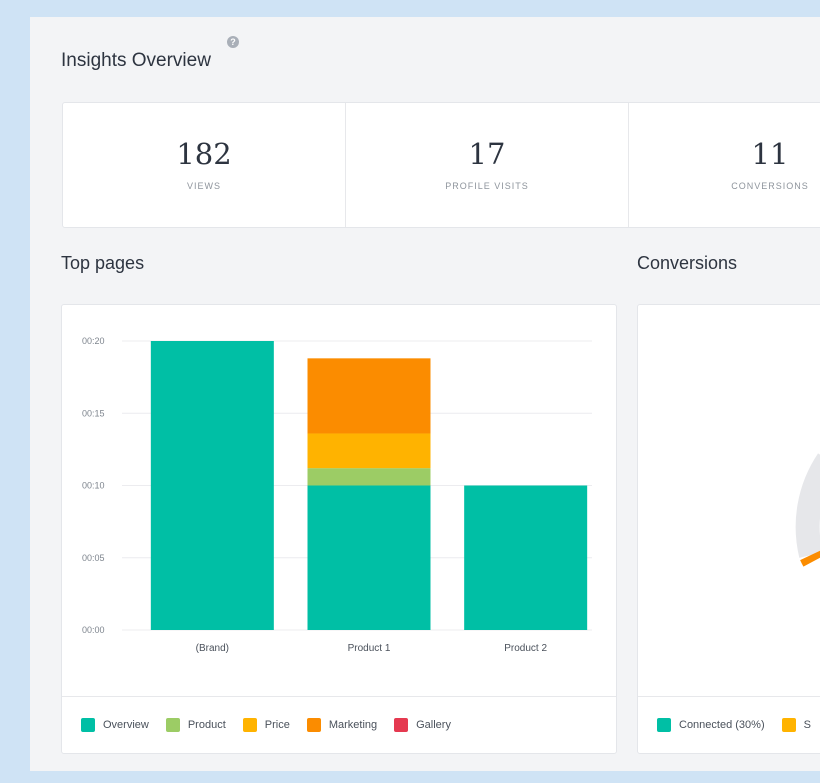 This screenshot has height=783, width=820. Describe the element at coordinates (212, 648) in the screenshot. I see `x-tick-label: (Brand)` at that location.